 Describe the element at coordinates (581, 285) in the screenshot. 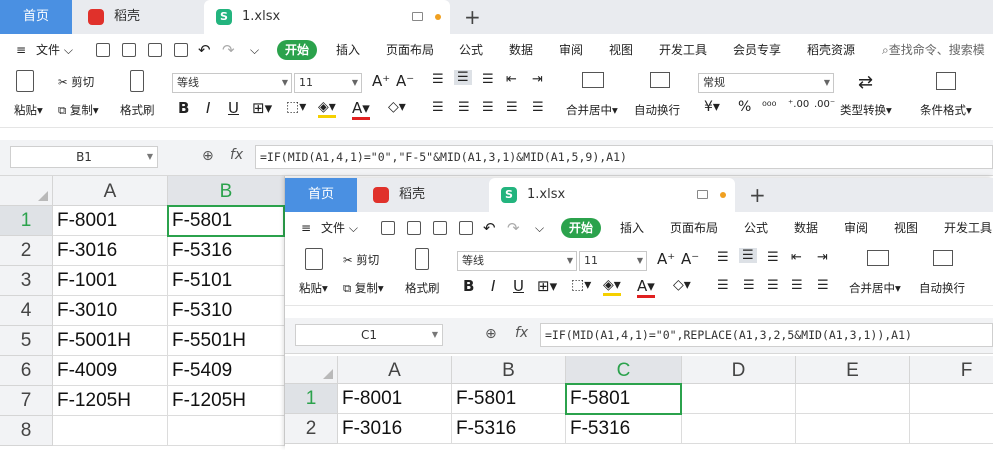

I see `cell-style-icon: ⬚▾` at that location.